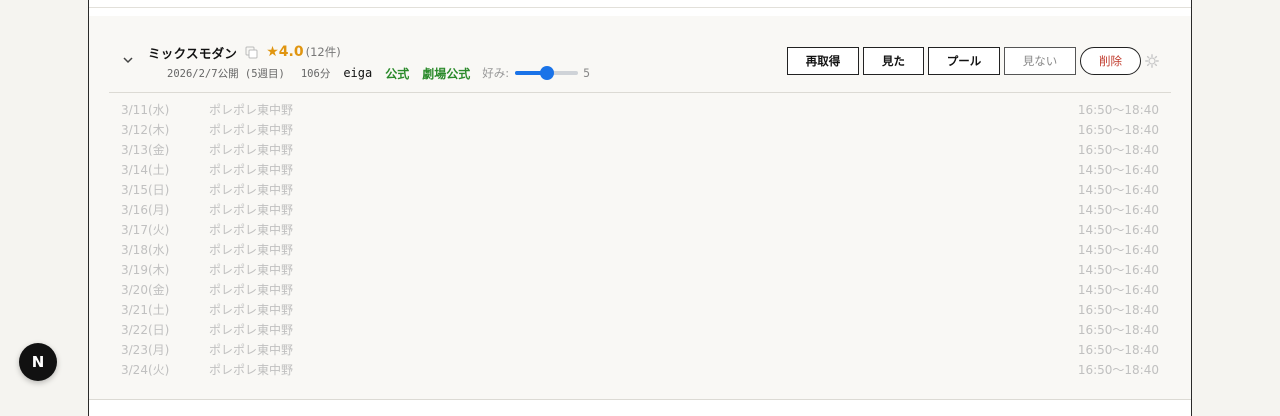  What do you see at coordinates (640, 170) in the screenshot?
I see `showing-row: 3/14(土) ポレポレ東中野 14:50〜16:40` at bounding box center [640, 170].